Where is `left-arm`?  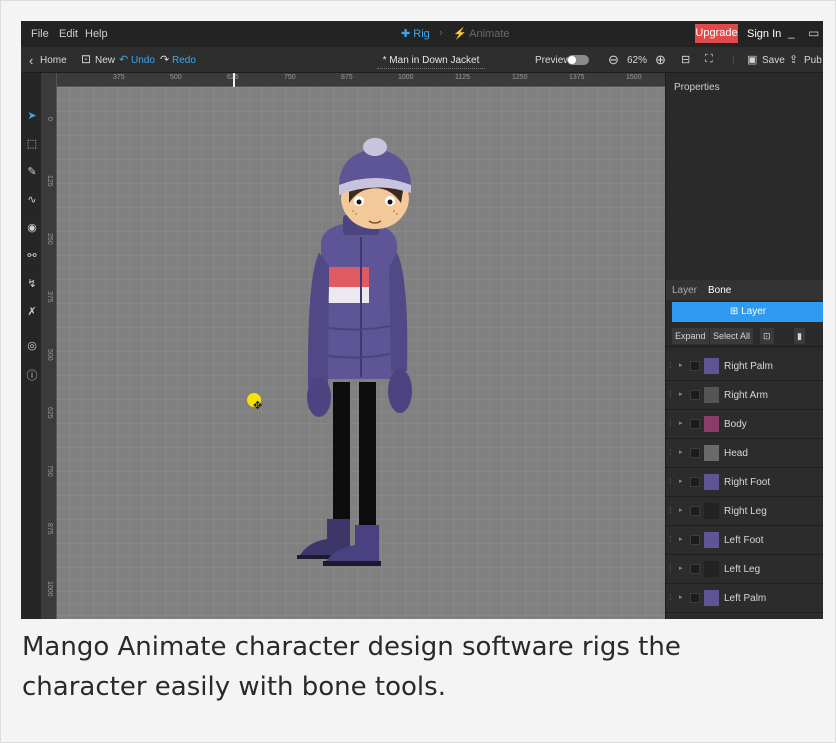 left-arm is located at coordinates (398, 312).